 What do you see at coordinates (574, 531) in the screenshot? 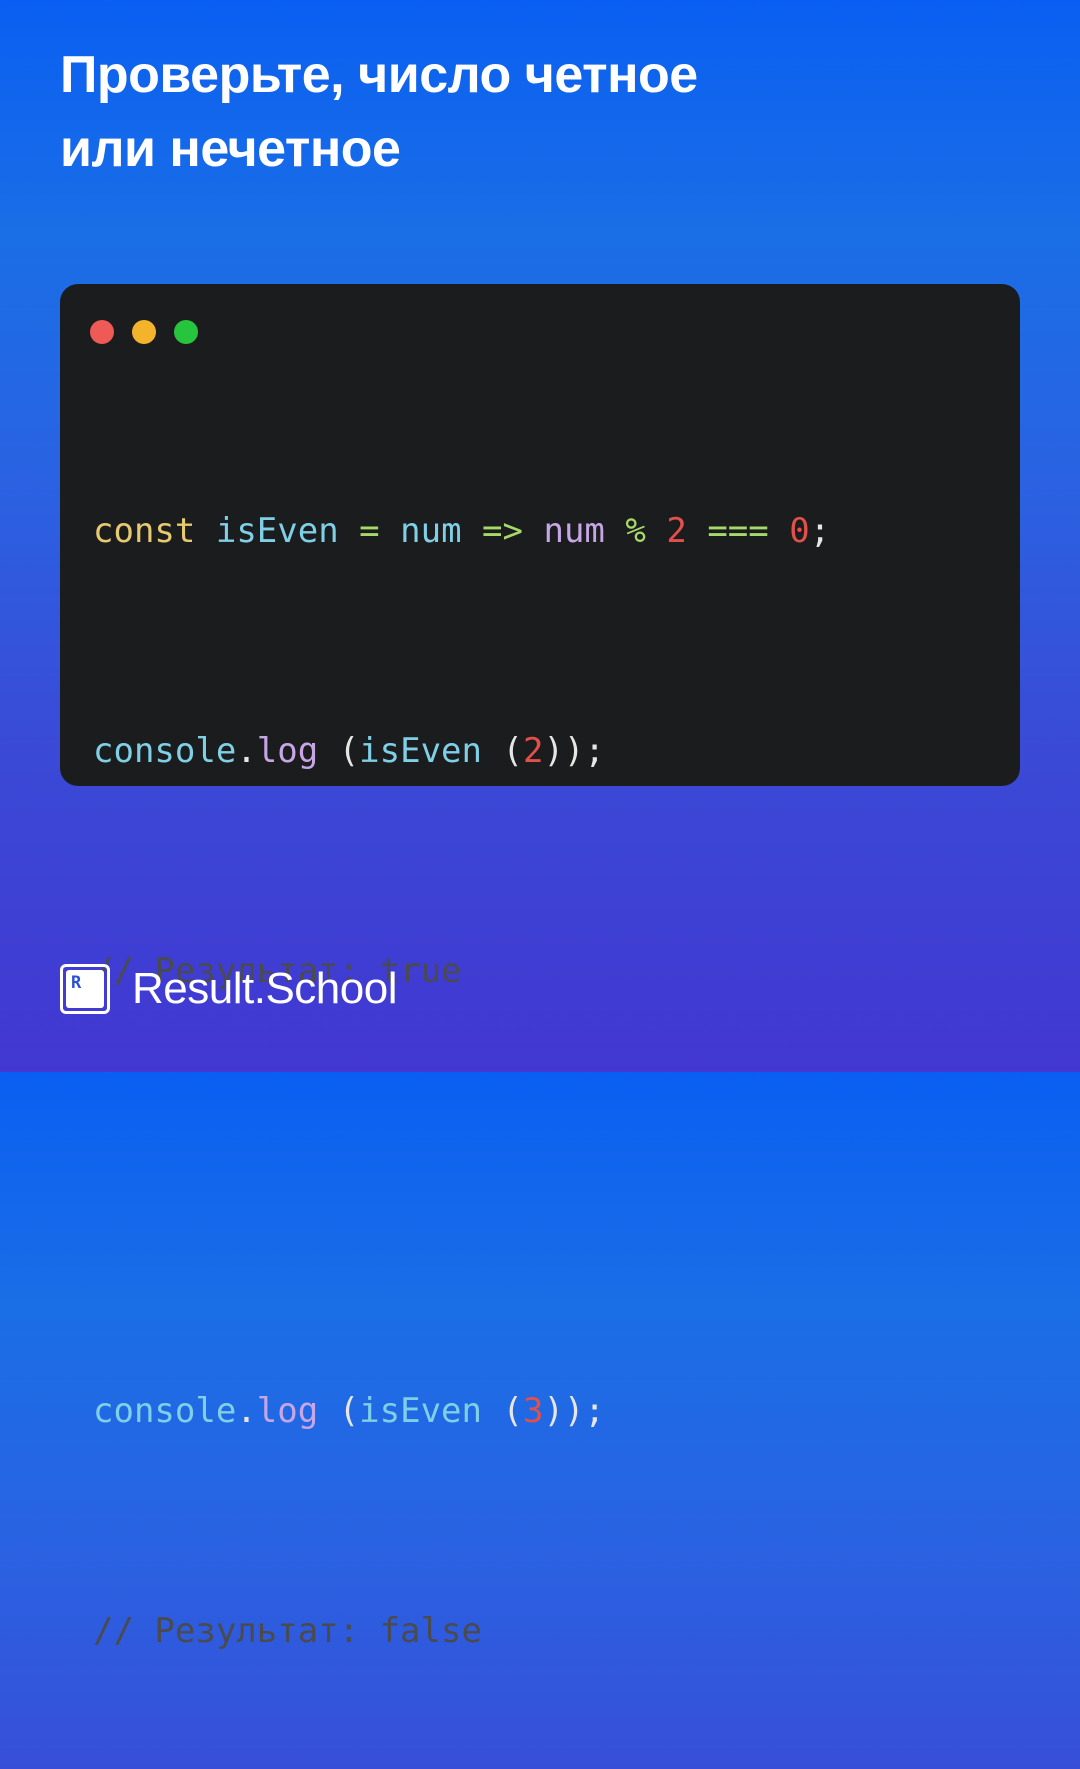
I see `variable-num: num` at bounding box center [574, 531].